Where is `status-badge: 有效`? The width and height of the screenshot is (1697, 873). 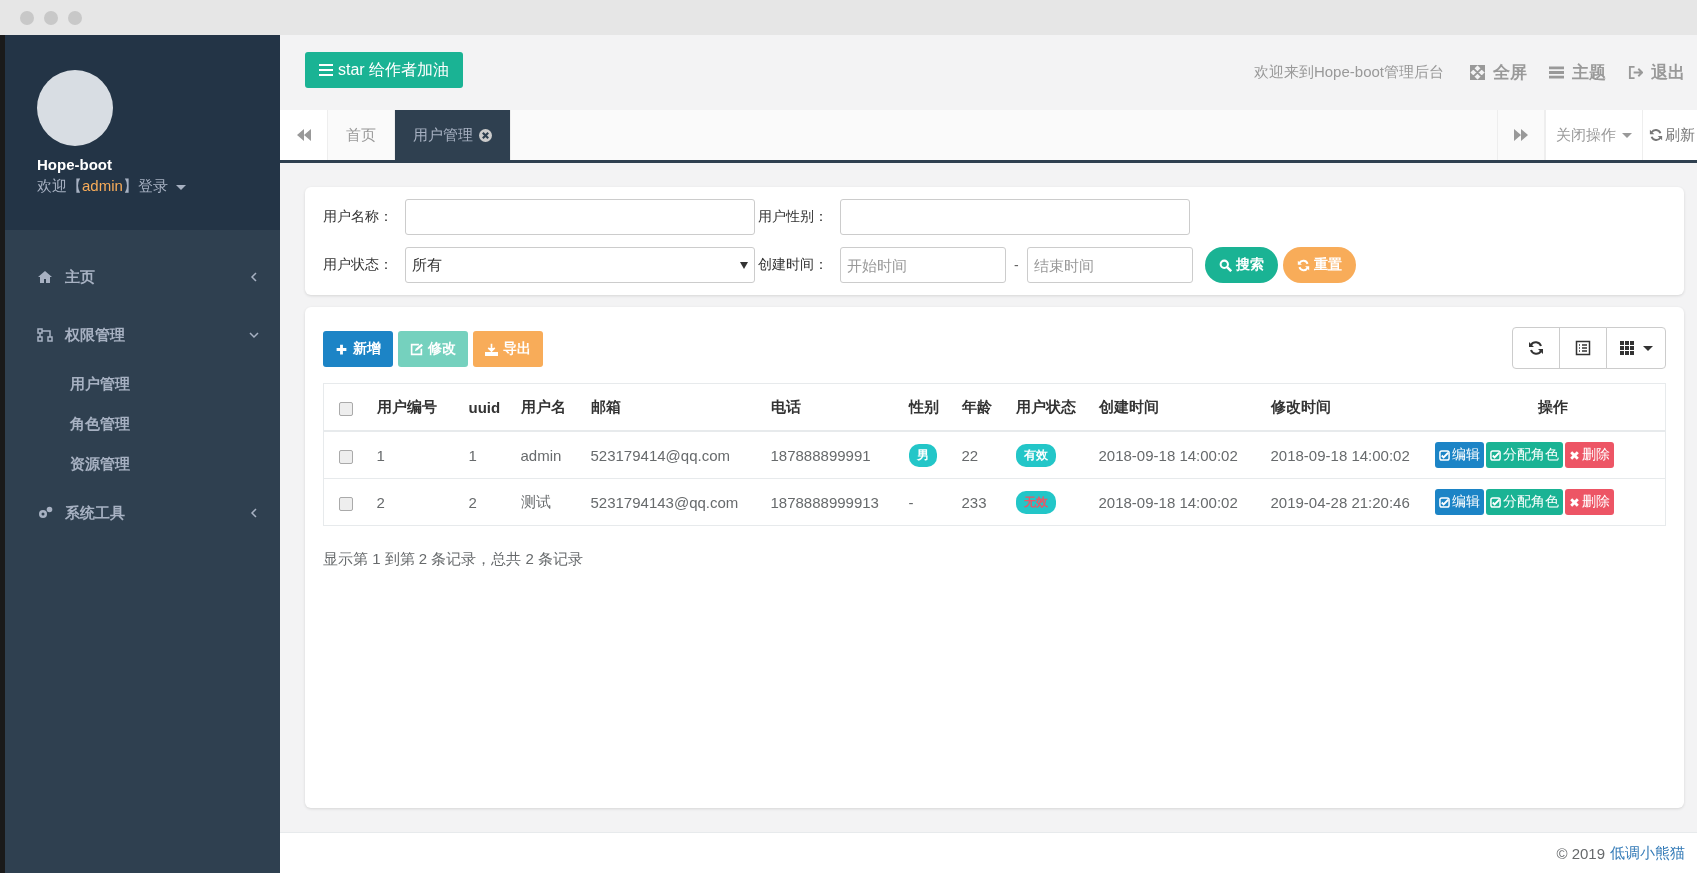 status-badge: 有效 is located at coordinates (1035, 455).